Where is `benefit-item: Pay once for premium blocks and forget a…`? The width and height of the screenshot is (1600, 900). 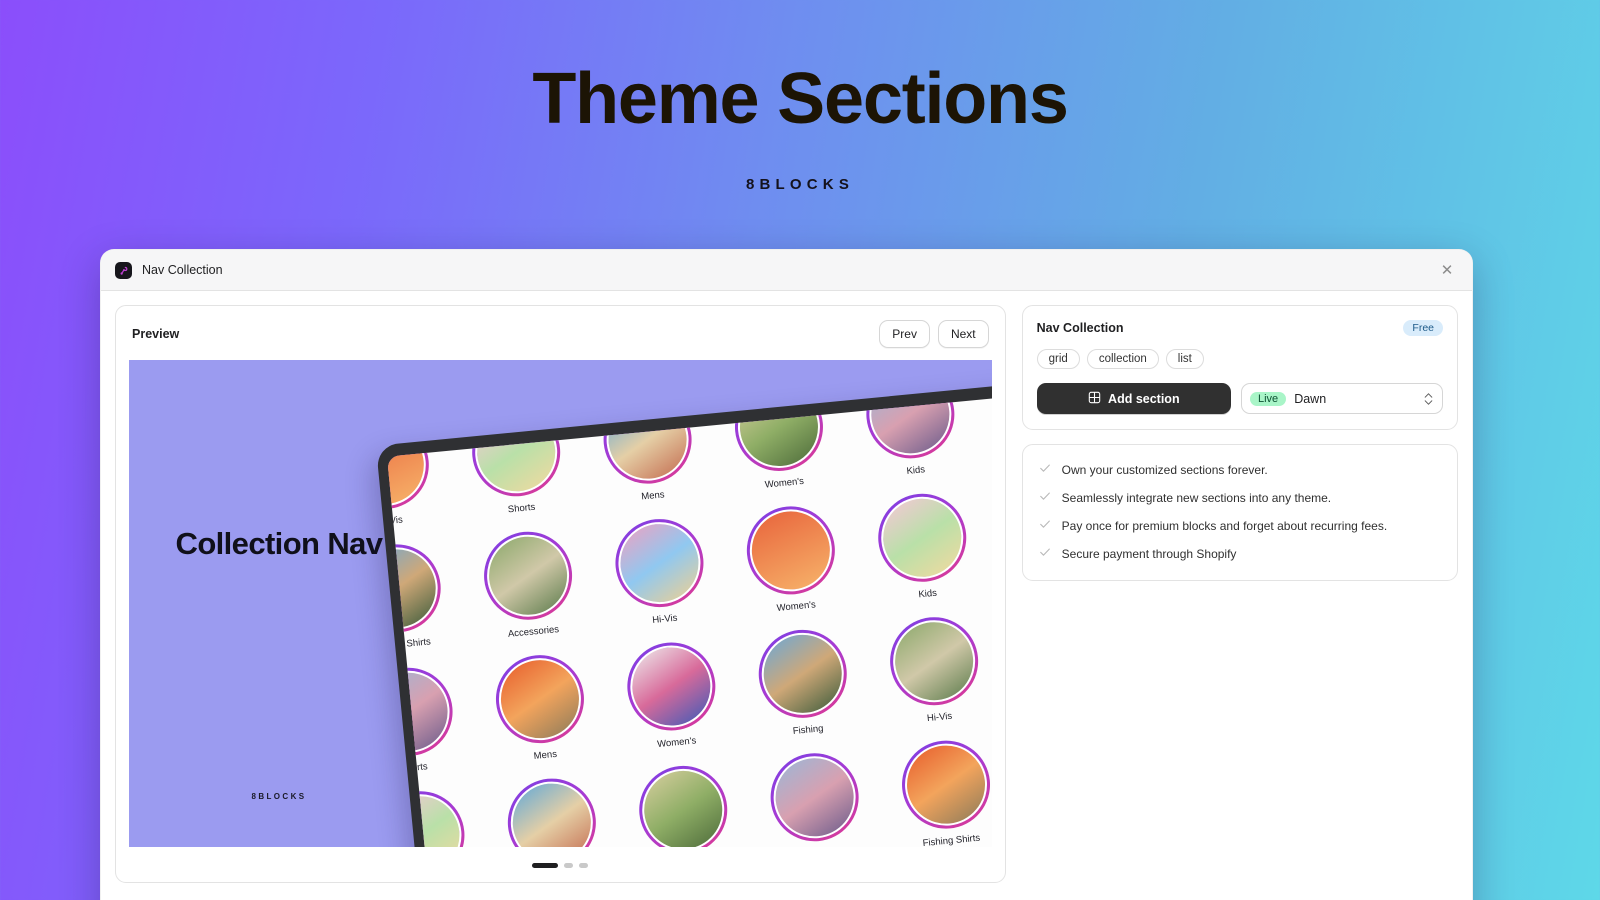
benefit-item: Pay once for premium blocks and forget a… is located at coordinates (1240, 526).